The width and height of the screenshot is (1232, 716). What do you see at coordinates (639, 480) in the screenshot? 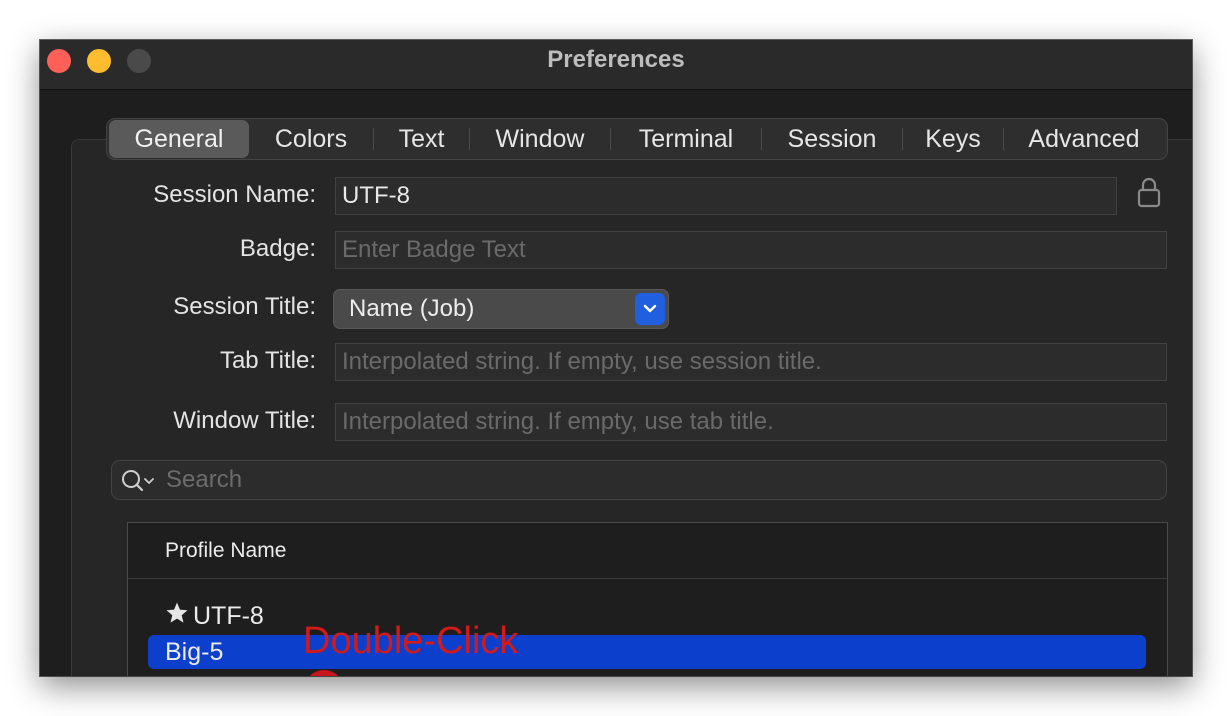
I see `search-input: Search` at bounding box center [639, 480].